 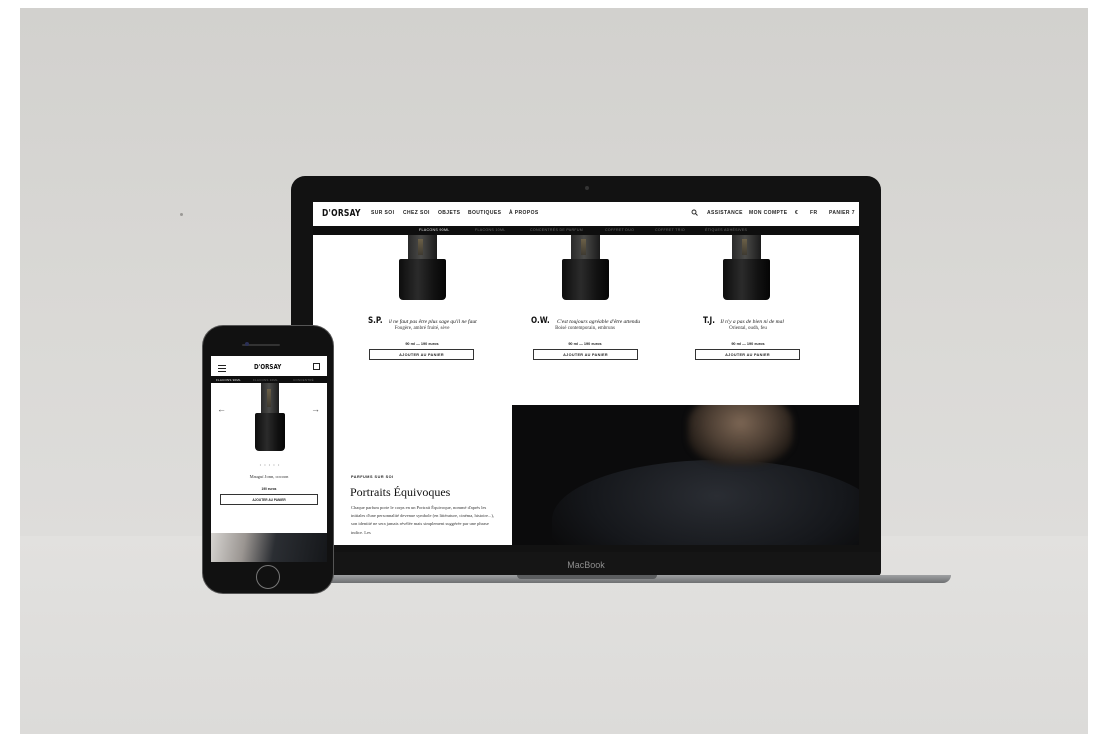 I want to click on subnav-flacons-90ml: FLACONS 90ML, so click(x=434, y=230).